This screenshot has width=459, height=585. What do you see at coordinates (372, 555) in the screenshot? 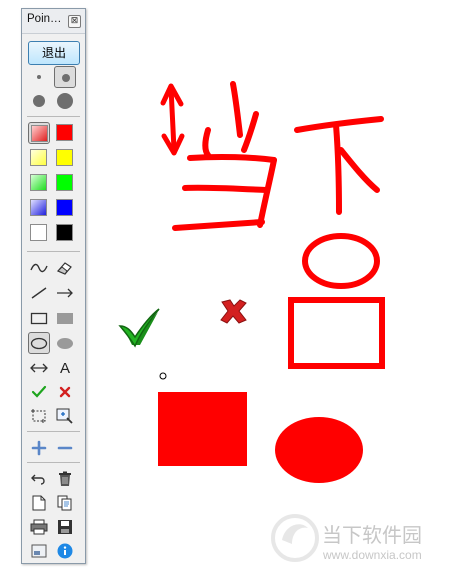
I see `watermark-url: www.downxia.com` at bounding box center [372, 555].